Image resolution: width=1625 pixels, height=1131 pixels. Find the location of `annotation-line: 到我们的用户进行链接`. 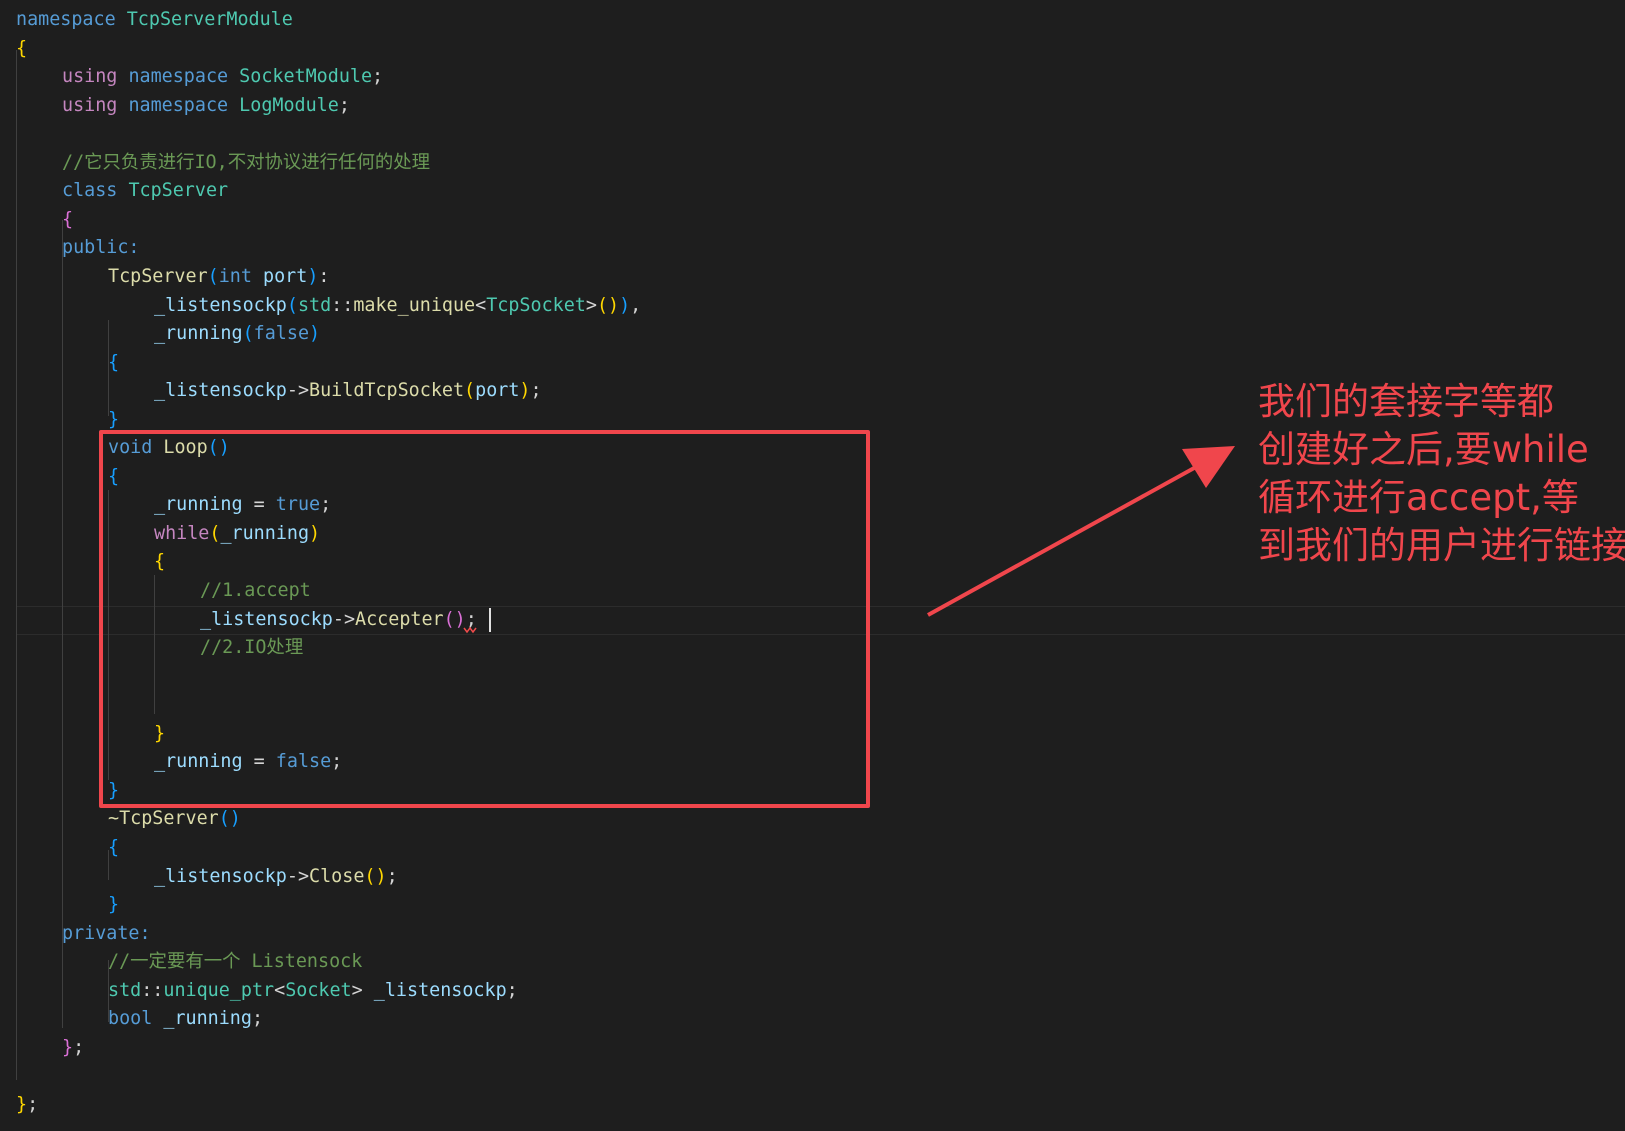

annotation-line: 到我们的用户进行链接 is located at coordinates (1441, 545).